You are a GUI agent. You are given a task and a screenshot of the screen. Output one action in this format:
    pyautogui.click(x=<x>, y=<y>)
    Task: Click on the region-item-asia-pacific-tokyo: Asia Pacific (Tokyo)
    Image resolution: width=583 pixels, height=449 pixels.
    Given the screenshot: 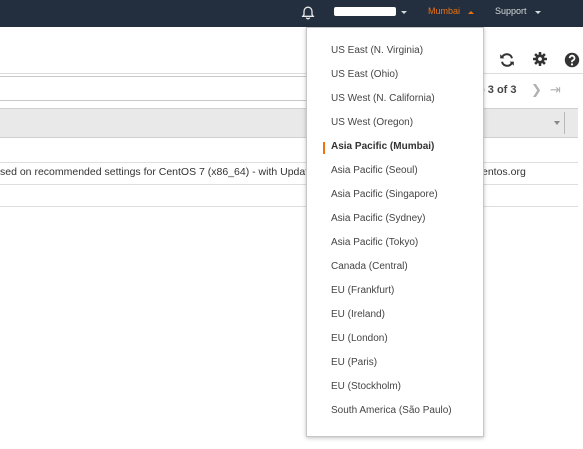 What is the action you would take?
    pyautogui.click(x=395, y=243)
    